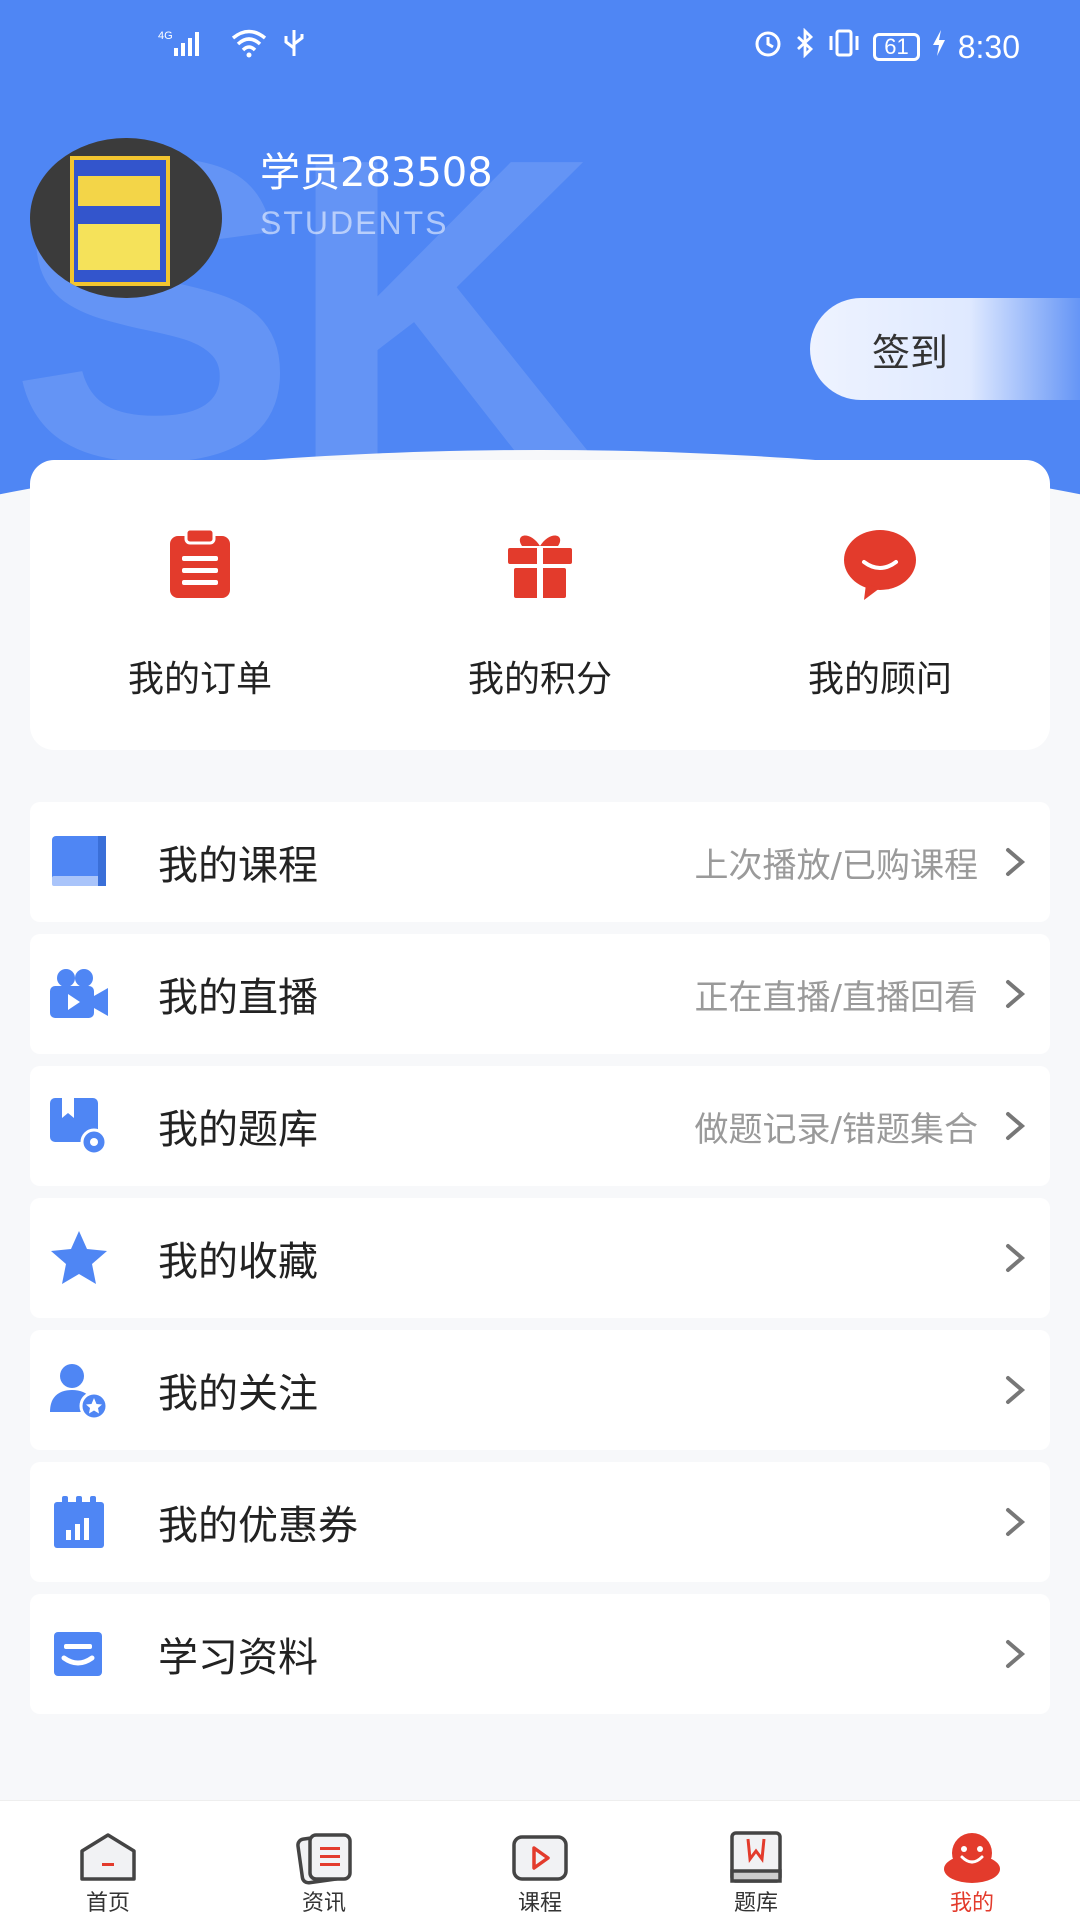  I want to click on gift-icon, so click(540, 566).